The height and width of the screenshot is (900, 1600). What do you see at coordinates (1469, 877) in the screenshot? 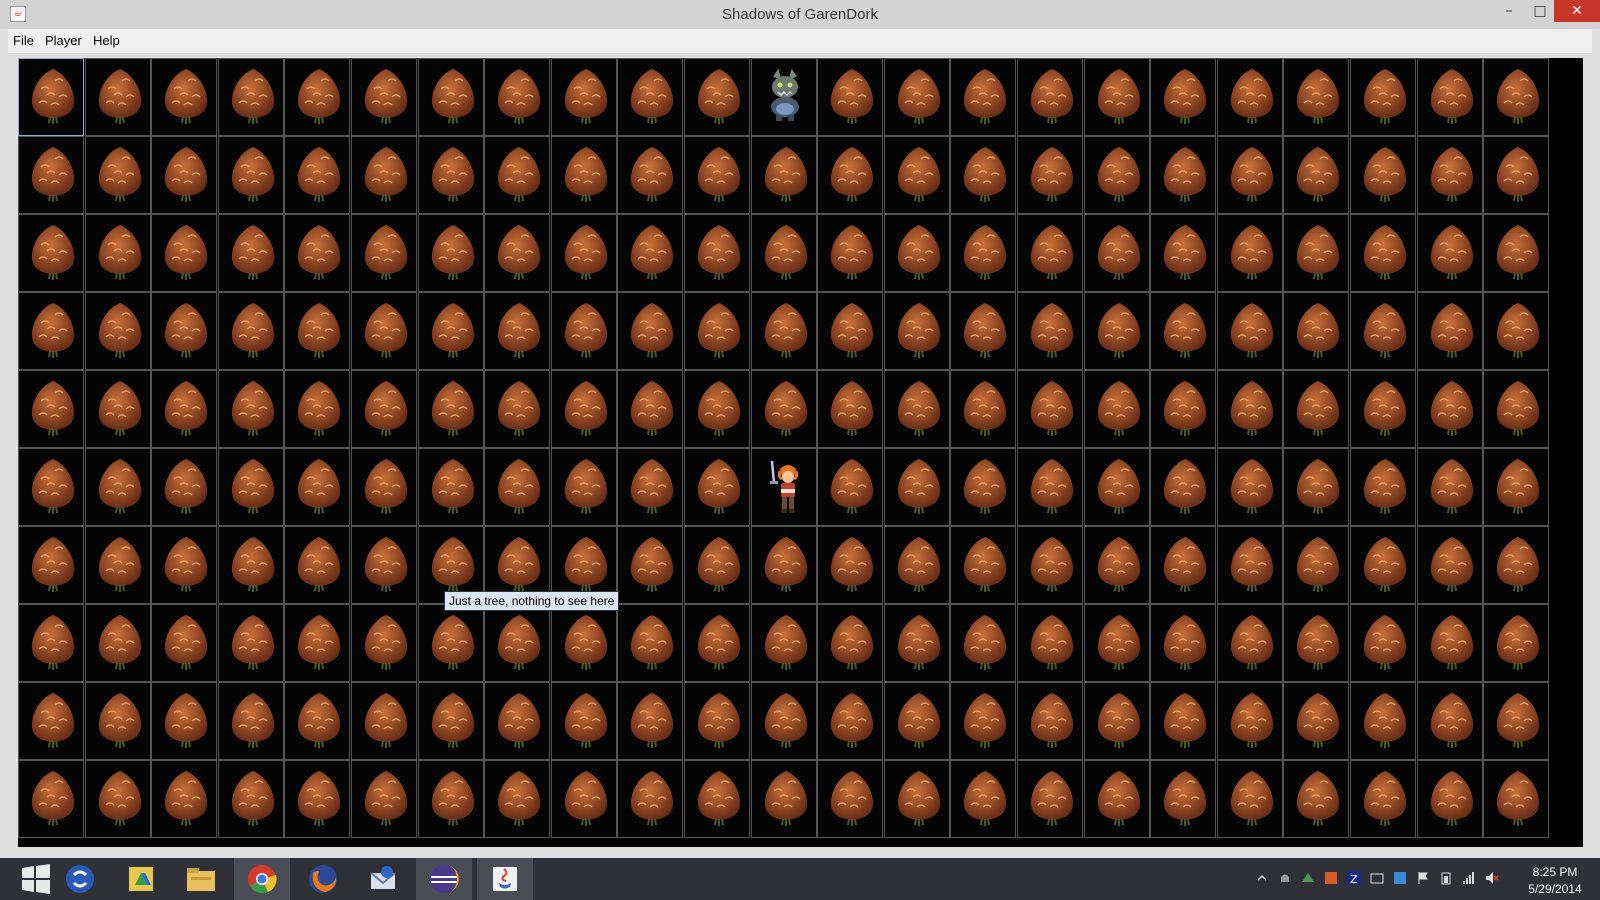
I see `signal-icon` at bounding box center [1469, 877].